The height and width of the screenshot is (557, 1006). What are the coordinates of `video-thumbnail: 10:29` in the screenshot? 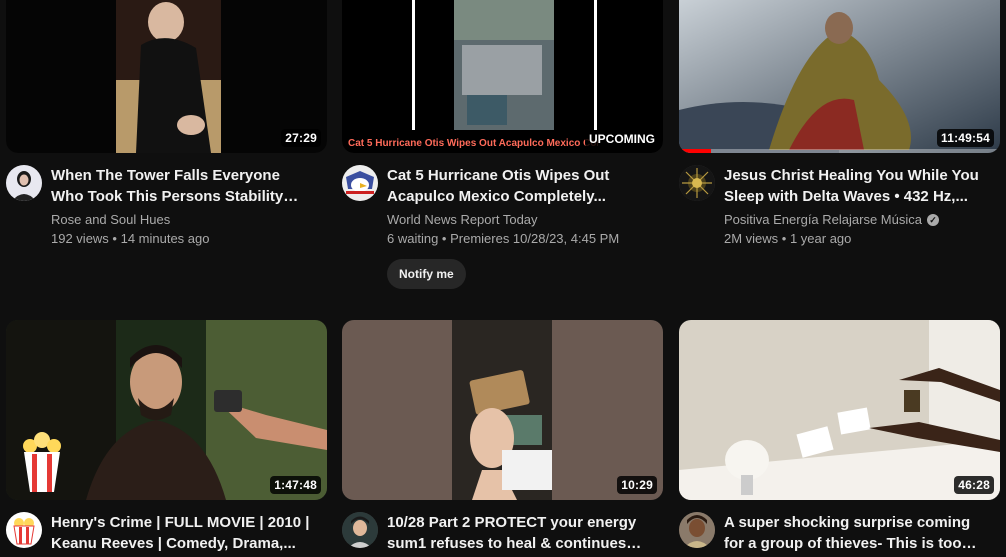 It's located at (502, 410).